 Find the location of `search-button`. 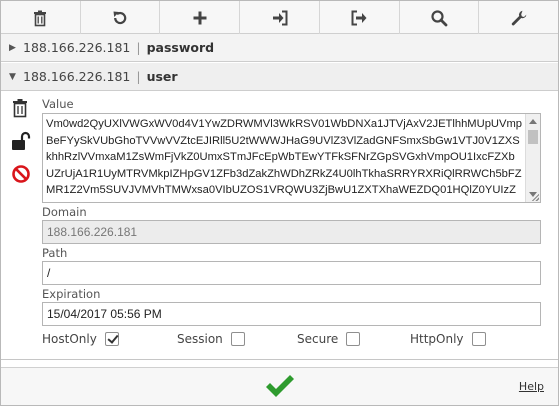

search-button is located at coordinates (440, 17).